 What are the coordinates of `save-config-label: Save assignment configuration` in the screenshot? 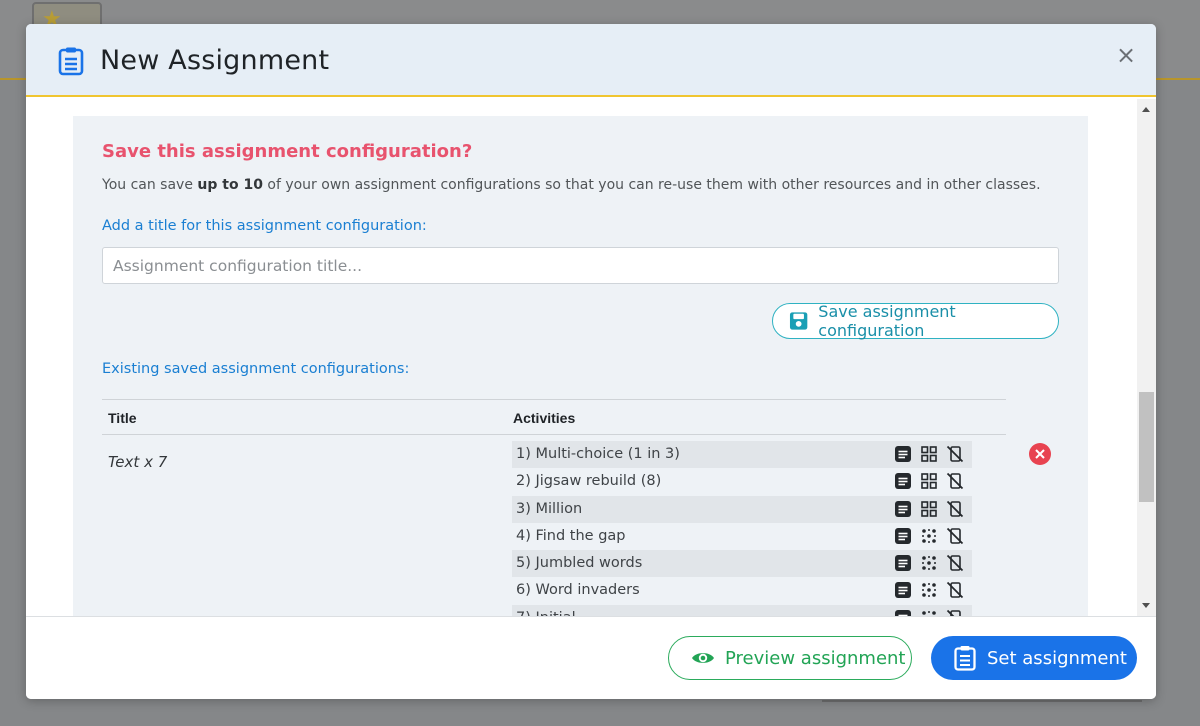 It's located at (887, 321).